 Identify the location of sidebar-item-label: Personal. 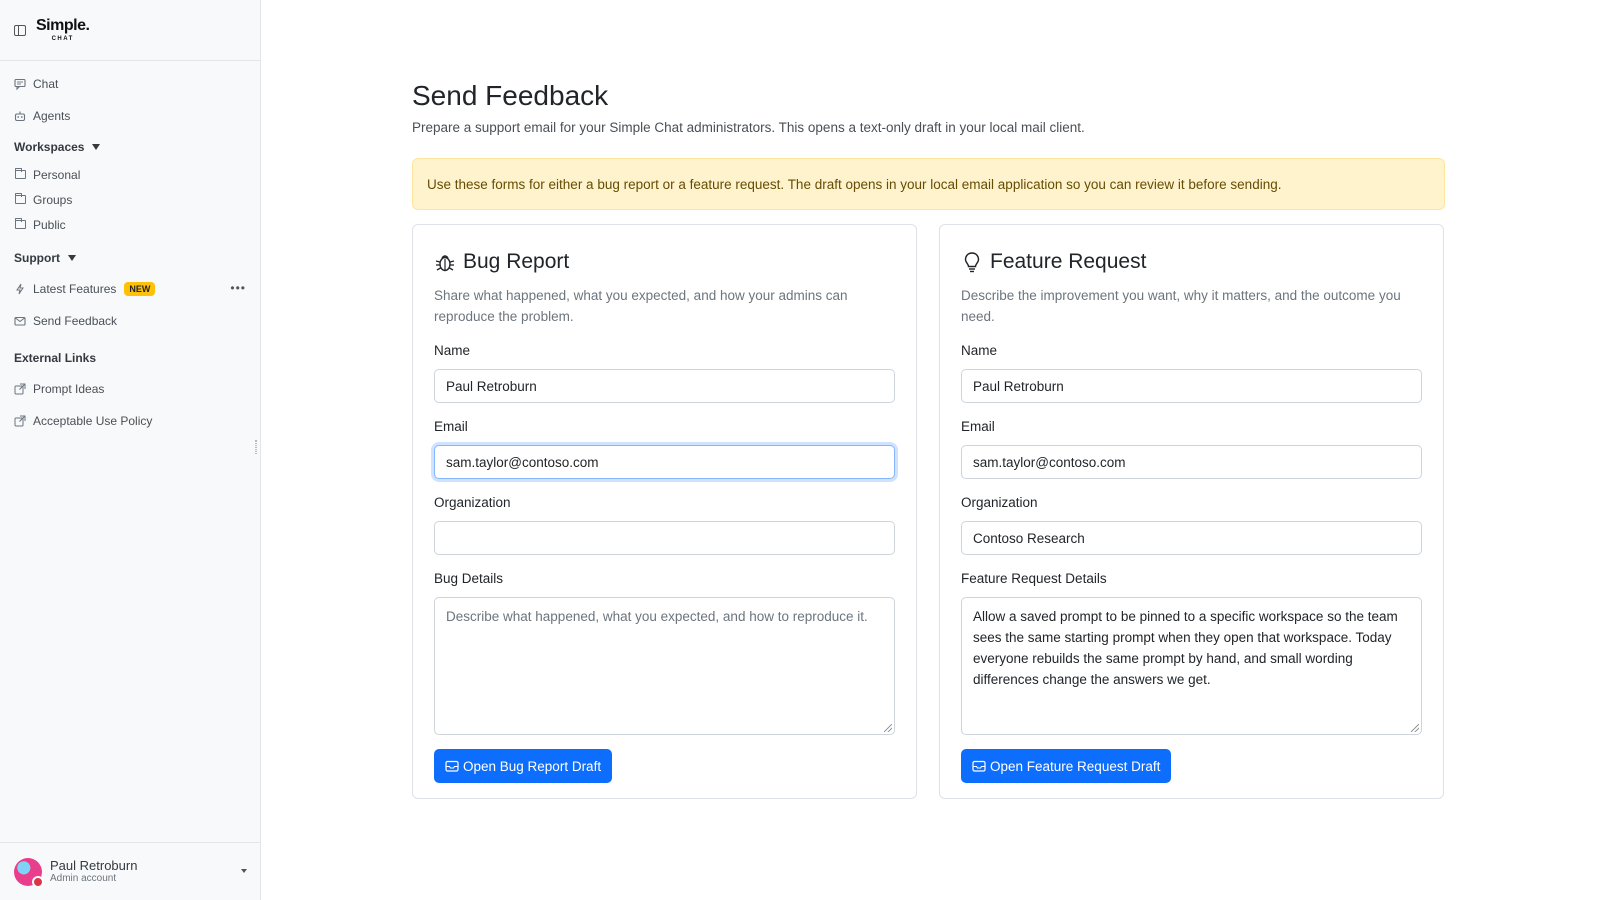
(57, 174).